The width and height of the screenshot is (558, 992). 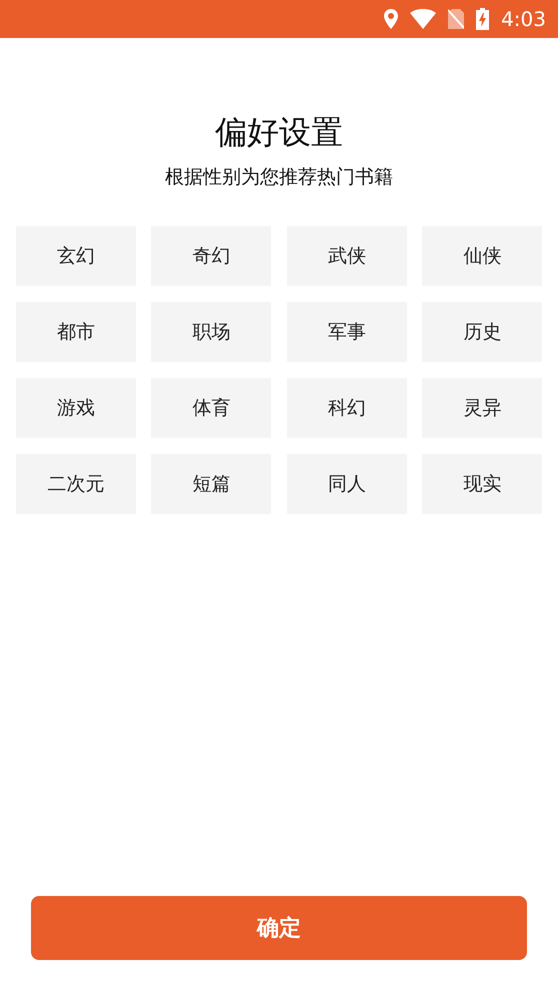 I want to click on genre-tag: 灵异, so click(x=482, y=408).